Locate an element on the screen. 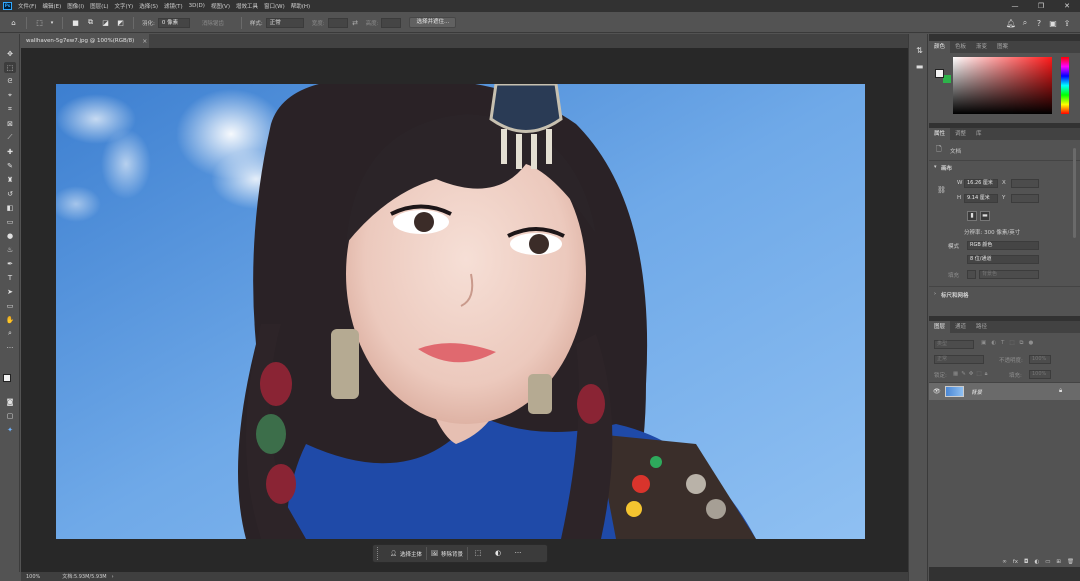 This screenshot has height=581, width=1080. tab-libraries: 库 is located at coordinates (979, 134).